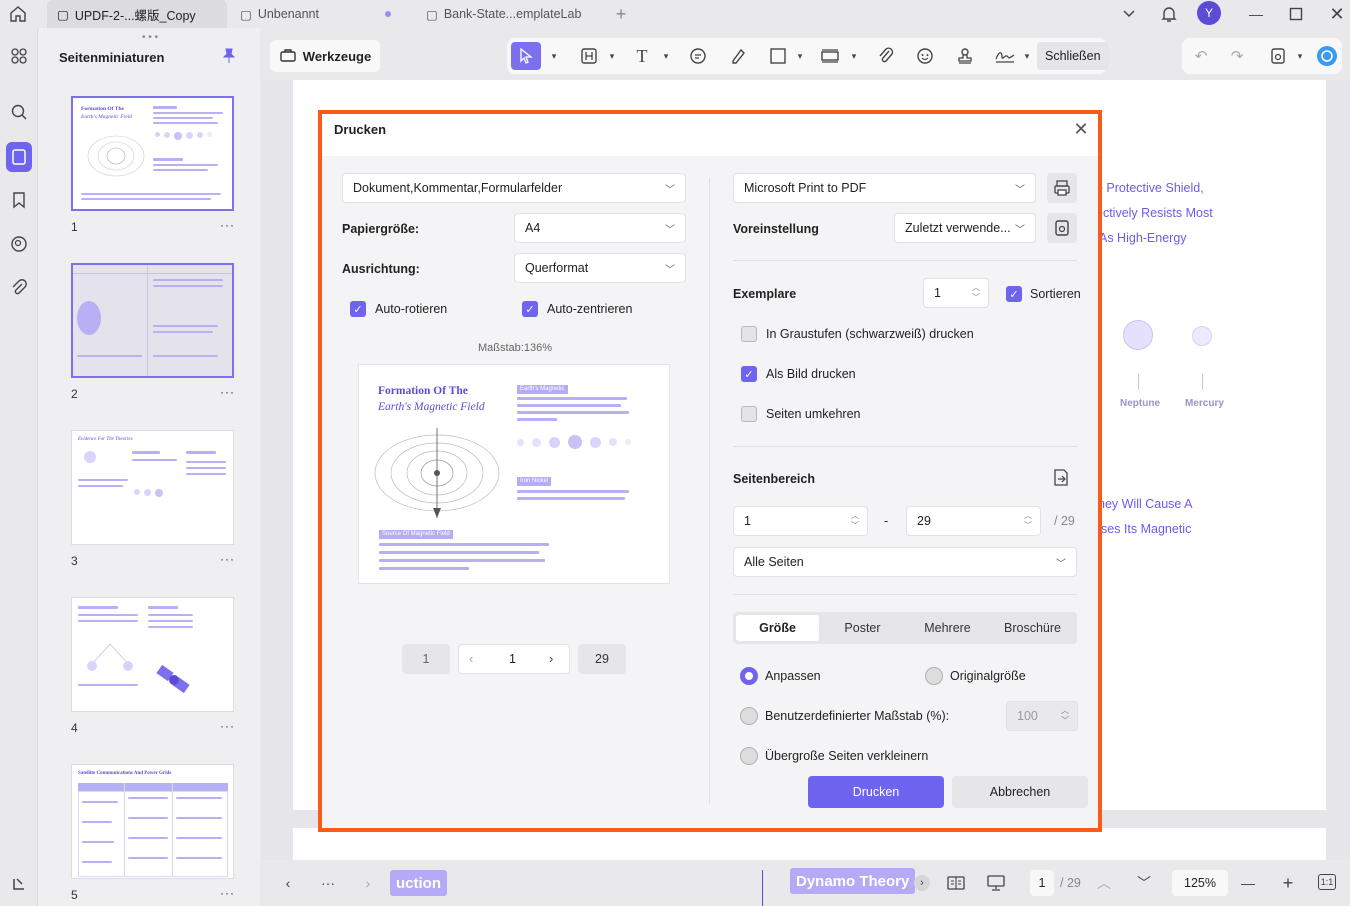 The width and height of the screenshot is (1350, 906). I want to click on orientation-select: Querformat ﹀, so click(600, 268).